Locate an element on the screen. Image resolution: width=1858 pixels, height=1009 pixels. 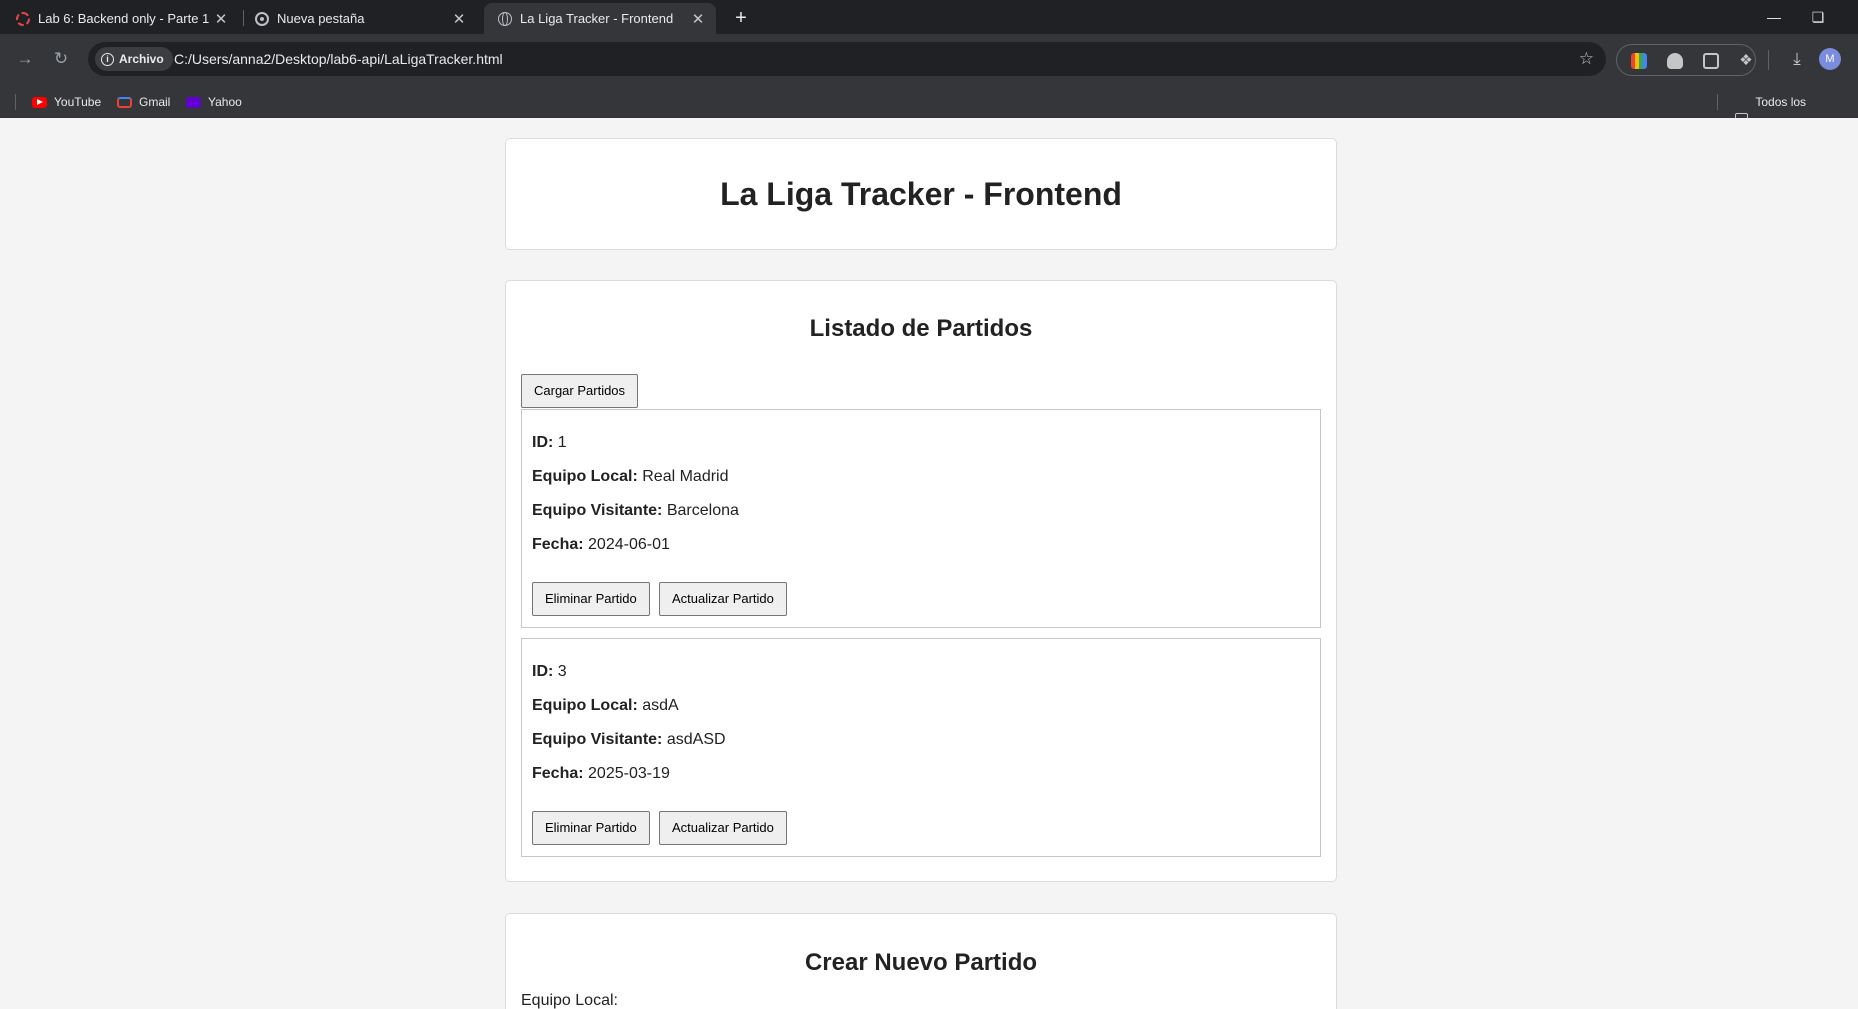
match-date: Fecha: 2024-06-01 is located at coordinates (601, 545).